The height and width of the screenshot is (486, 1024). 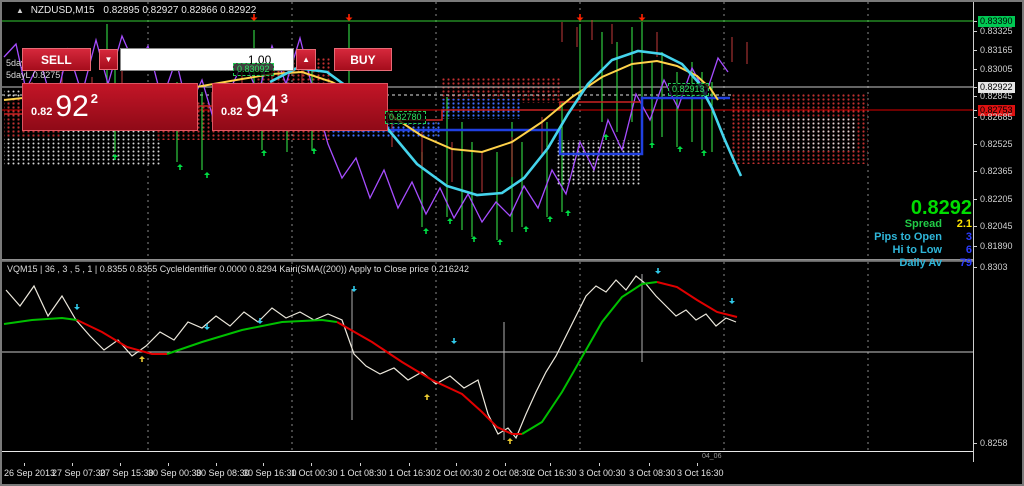 I want to click on time-tick-label: 1 Oct 00:30, so click(x=314, y=473).